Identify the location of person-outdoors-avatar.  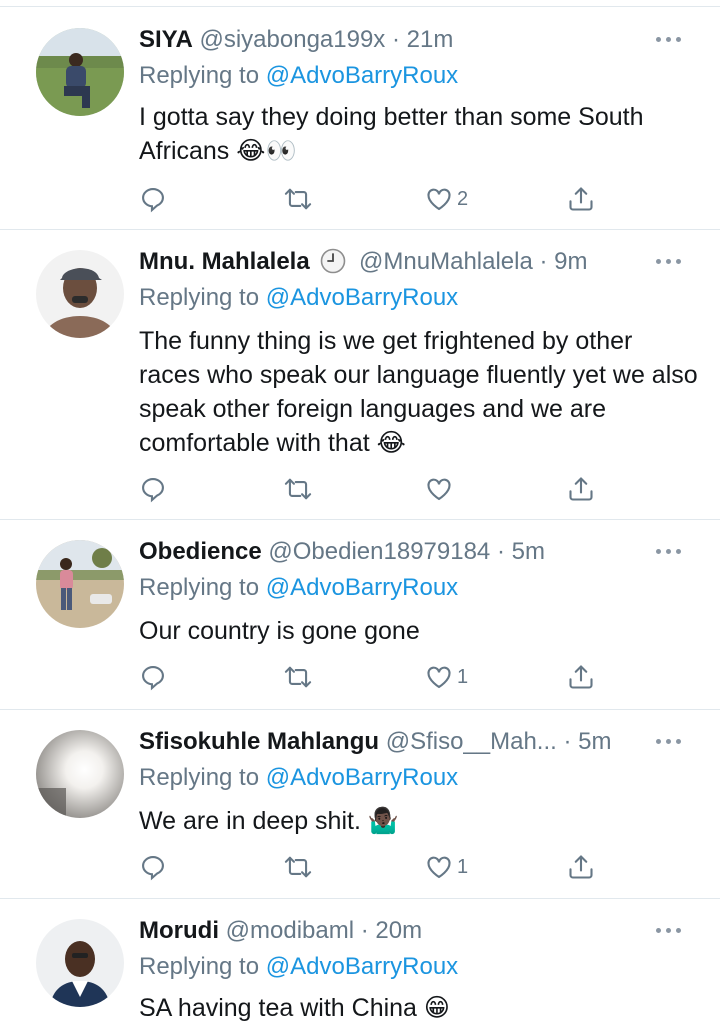
(80, 72).